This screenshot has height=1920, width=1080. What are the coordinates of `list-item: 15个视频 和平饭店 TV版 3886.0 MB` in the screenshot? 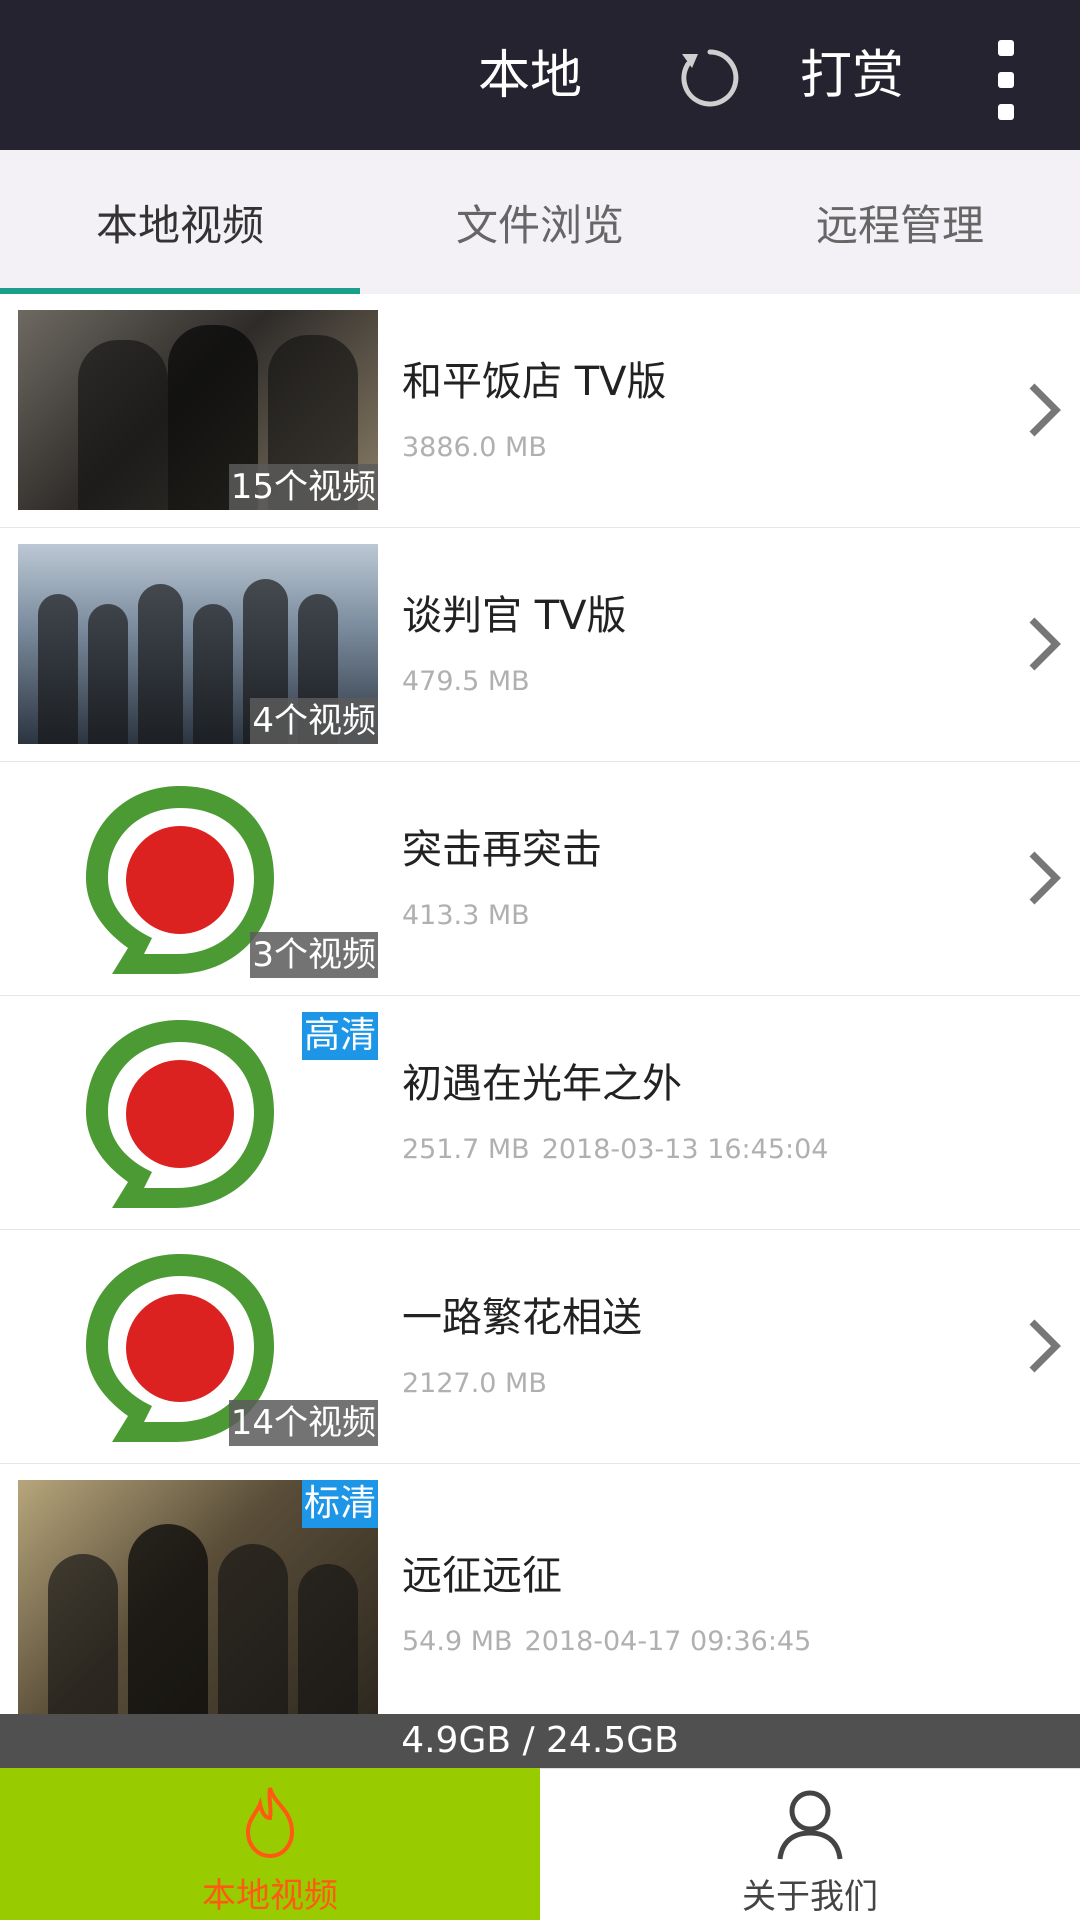 It's located at (540, 411).